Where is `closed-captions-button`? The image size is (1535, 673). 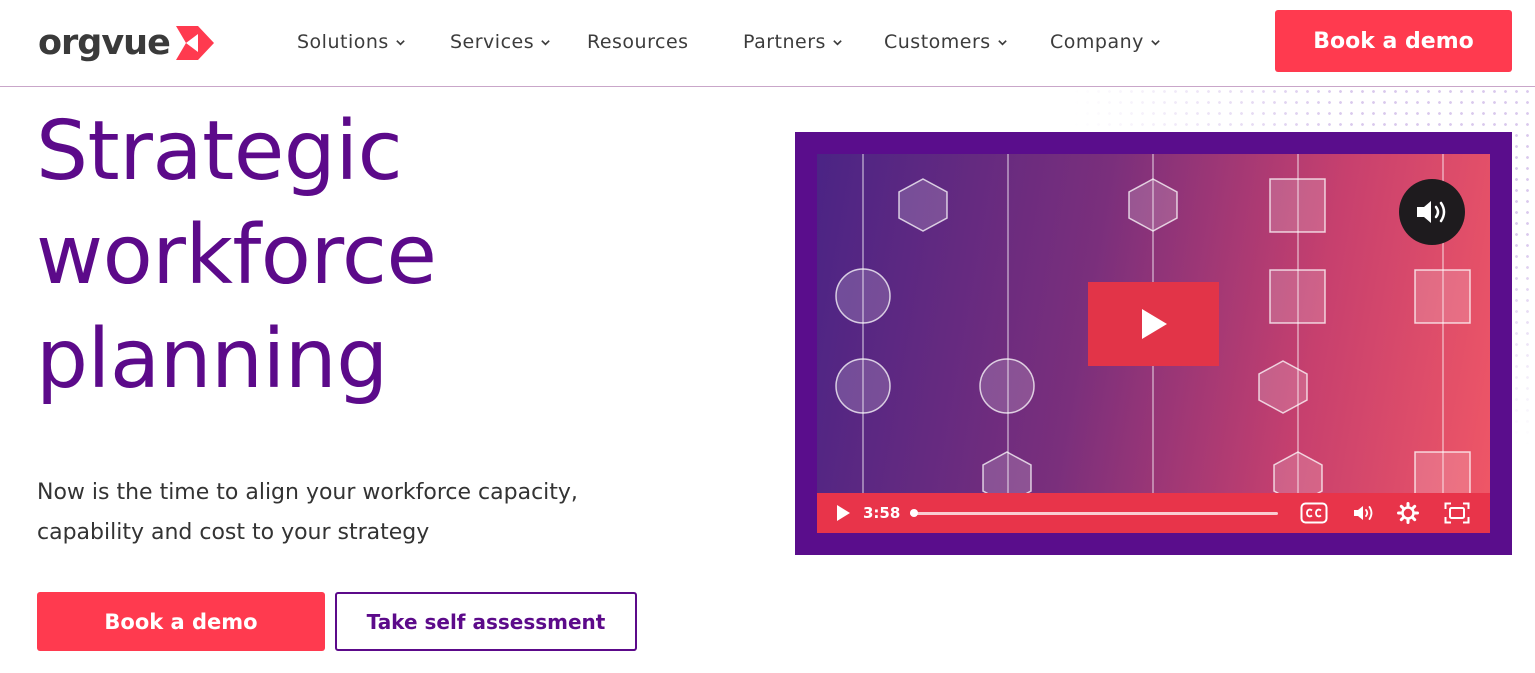 closed-captions-button is located at coordinates (1314, 513).